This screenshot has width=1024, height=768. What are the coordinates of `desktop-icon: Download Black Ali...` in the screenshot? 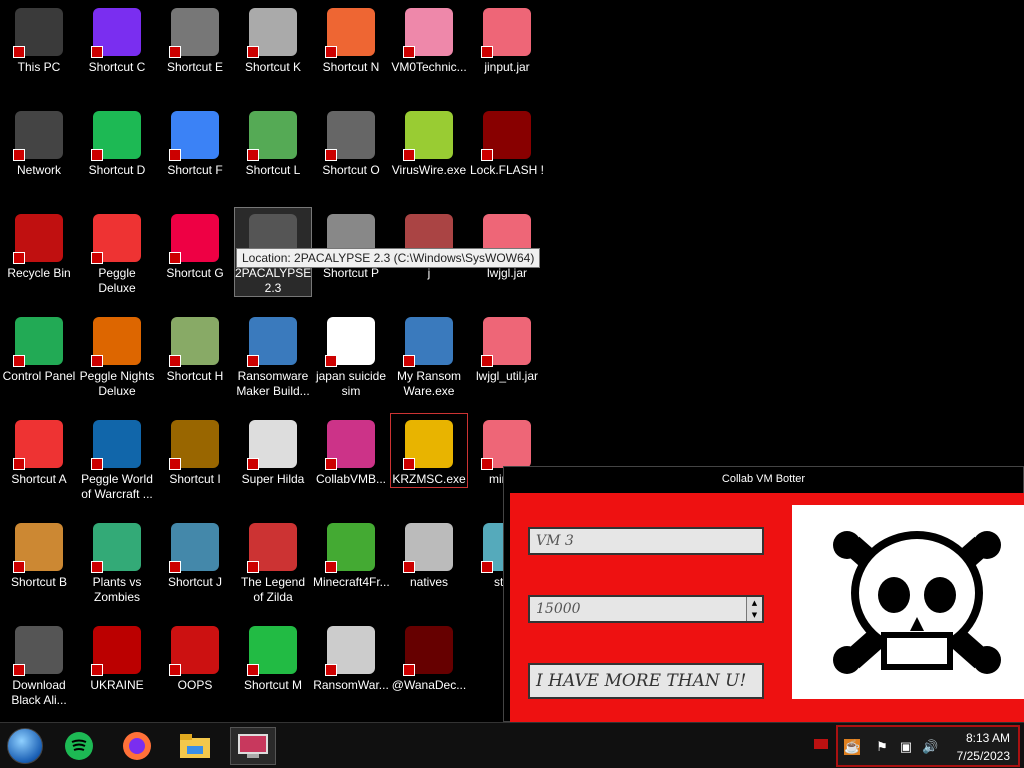 It's located at (39, 664).